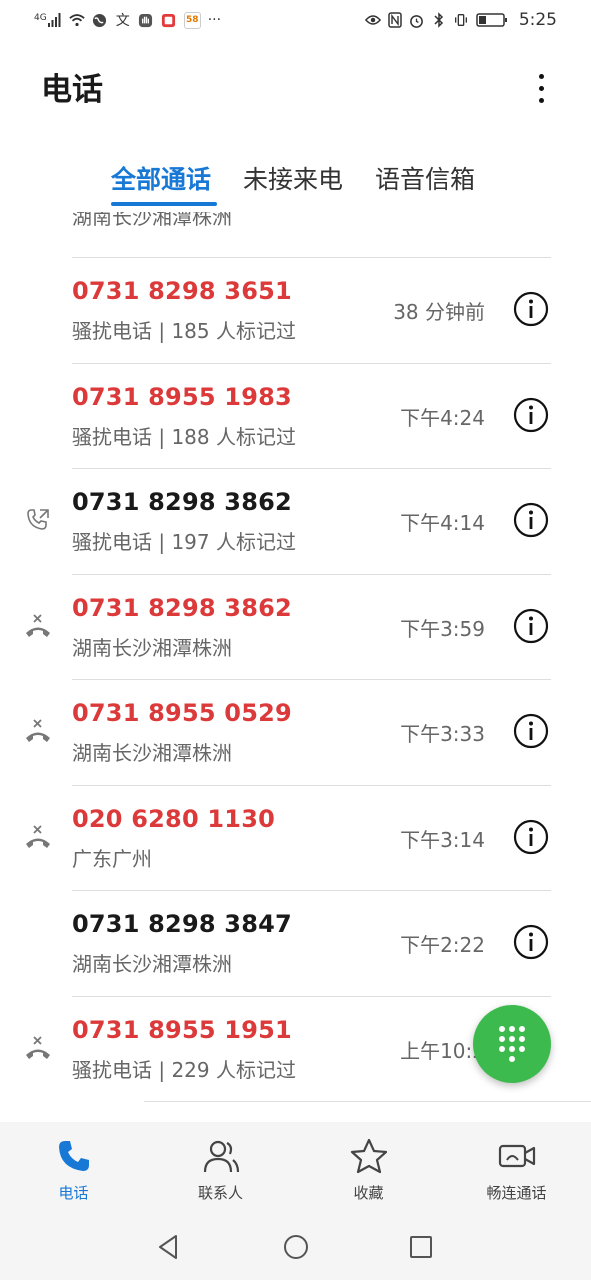 This screenshot has width=591, height=1280. Describe the element at coordinates (73, 1193) in the screenshot. I see `nav-phone-label: 电话` at that location.